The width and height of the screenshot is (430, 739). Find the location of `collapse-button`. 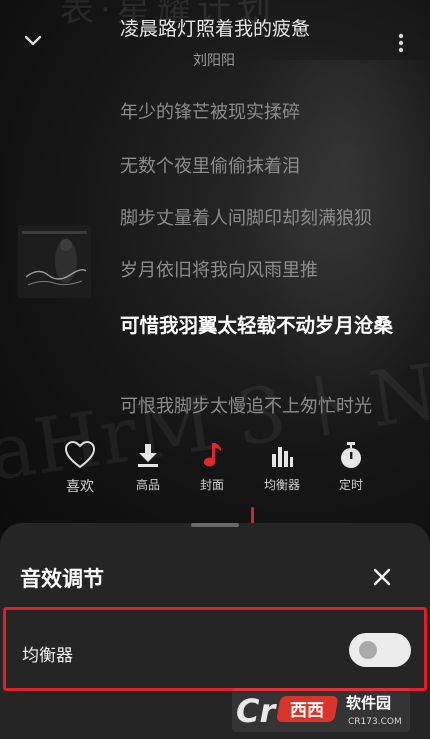

collapse-button is located at coordinates (33, 41).